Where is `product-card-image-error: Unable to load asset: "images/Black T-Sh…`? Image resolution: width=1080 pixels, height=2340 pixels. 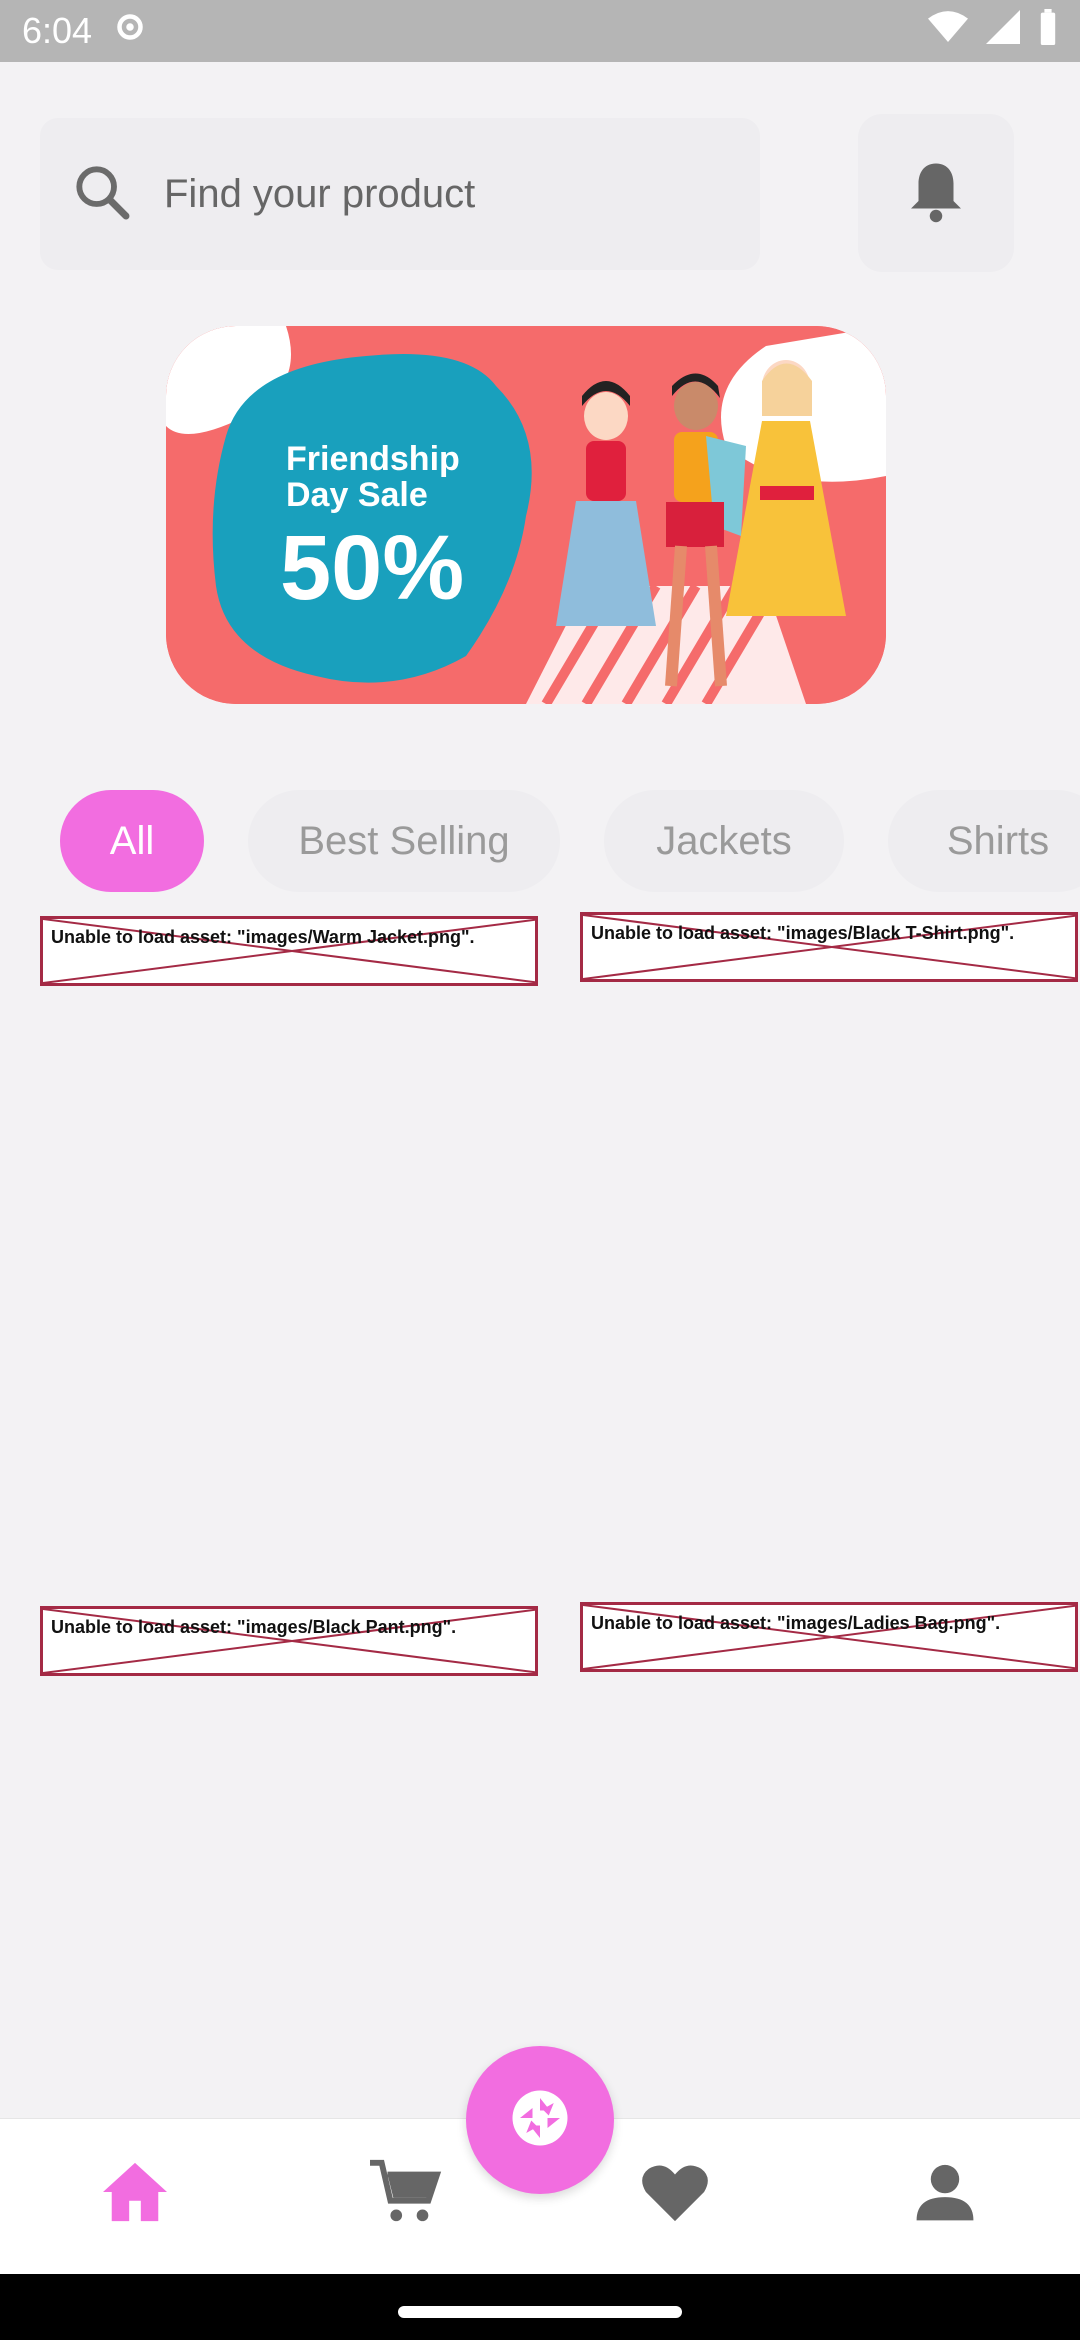
product-card-image-error: Unable to load asset: "images/Black T-Sh… is located at coordinates (829, 947).